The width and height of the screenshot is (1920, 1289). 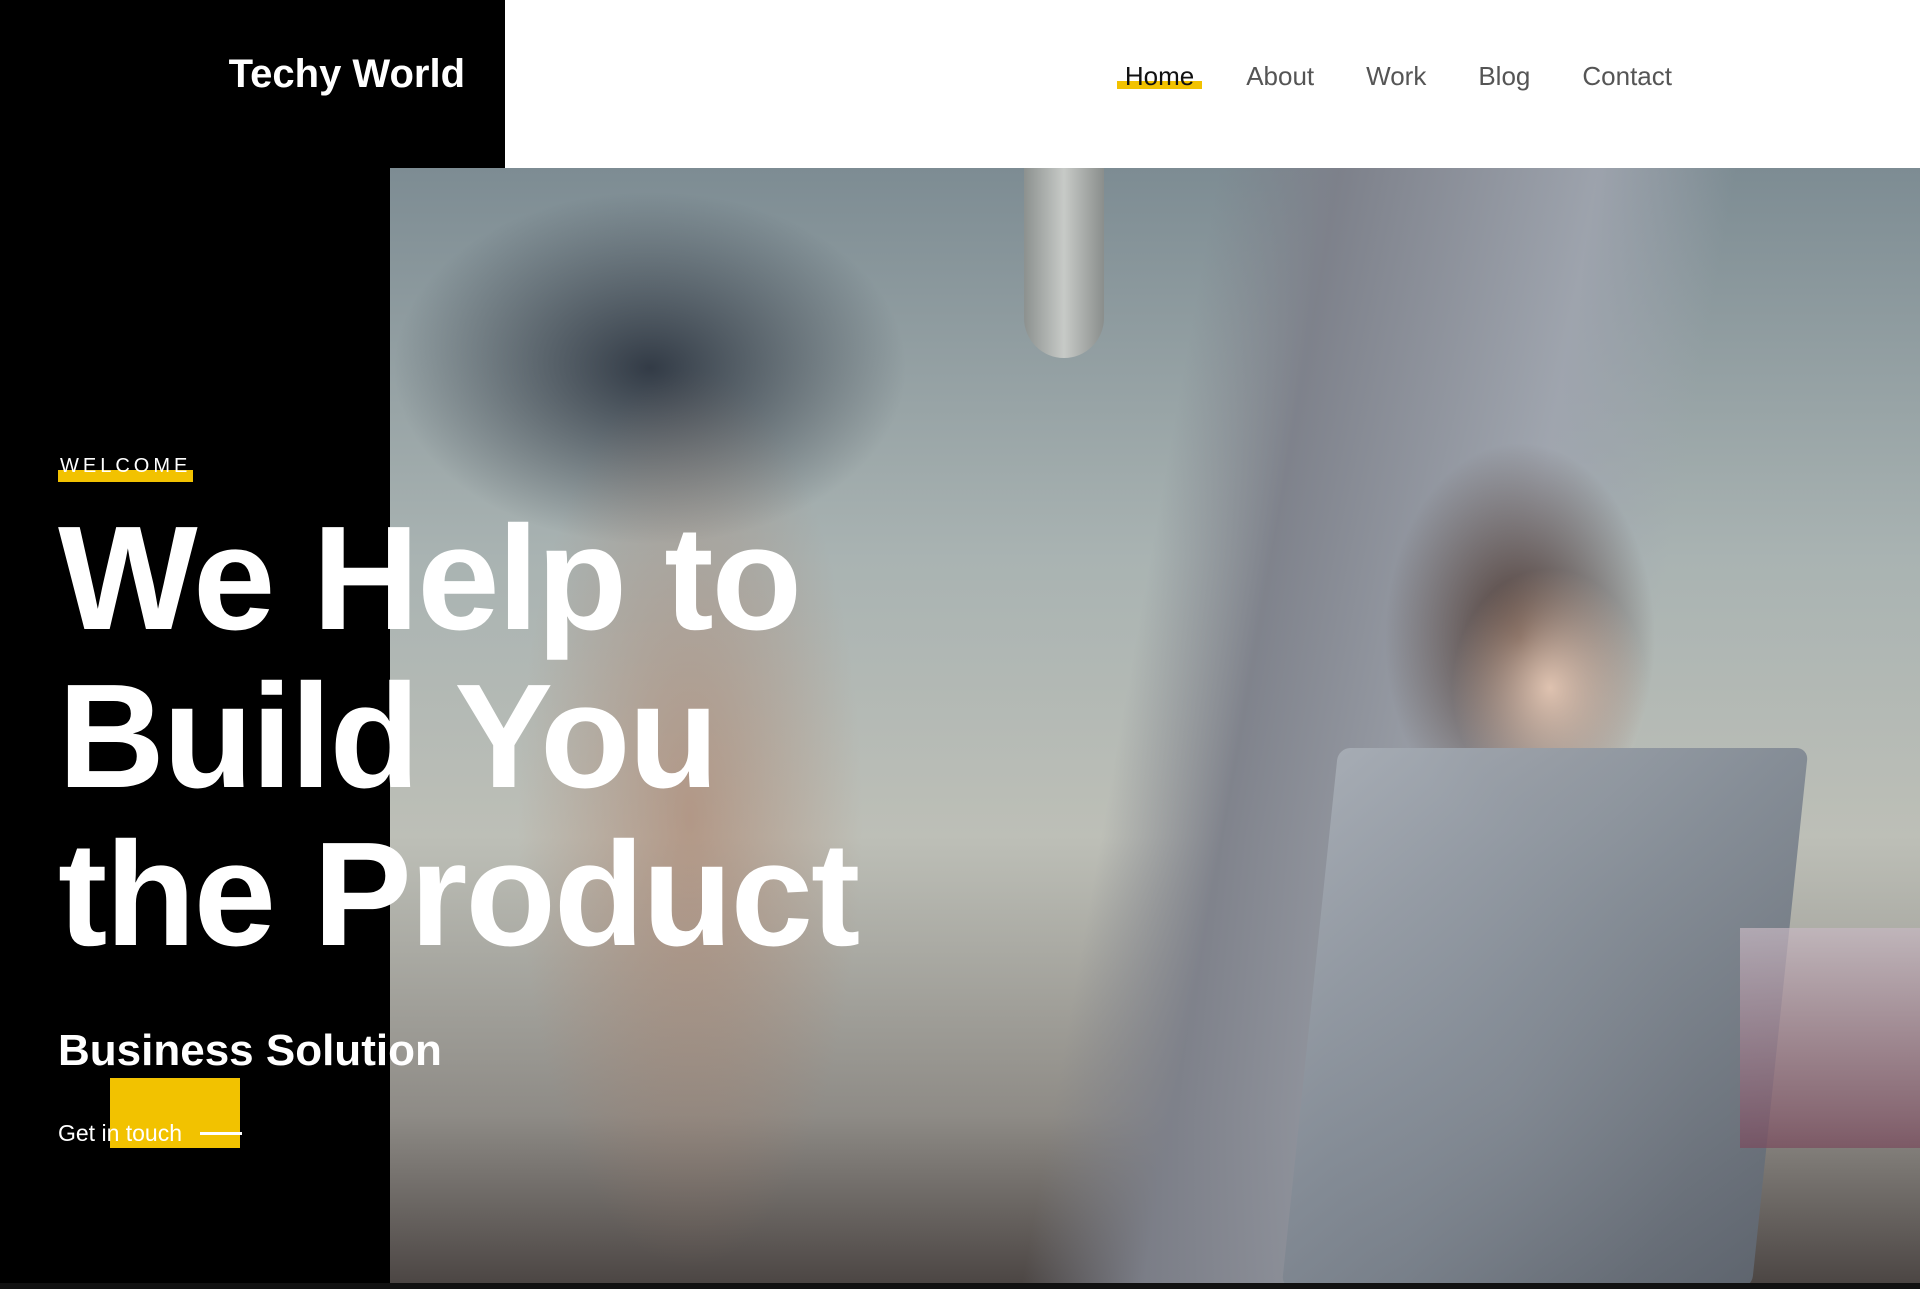 I want to click on brand-block: Techy World, so click(x=252, y=84).